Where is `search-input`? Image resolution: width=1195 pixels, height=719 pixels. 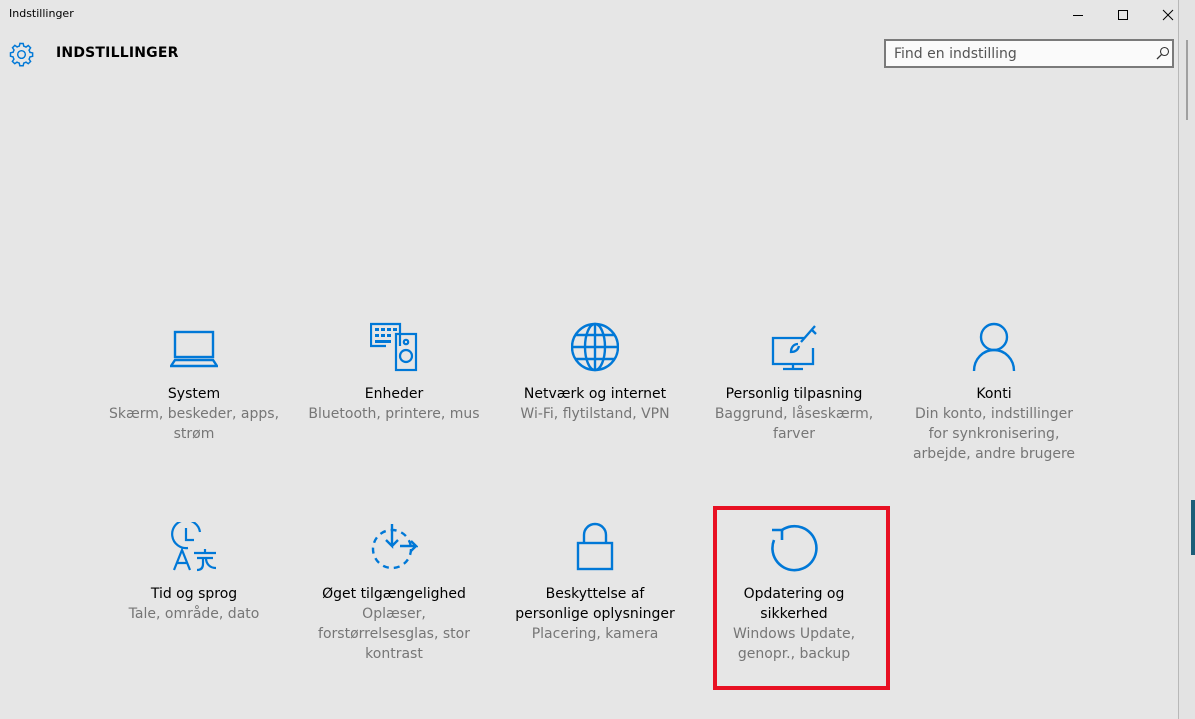 search-input is located at coordinates (1019, 53).